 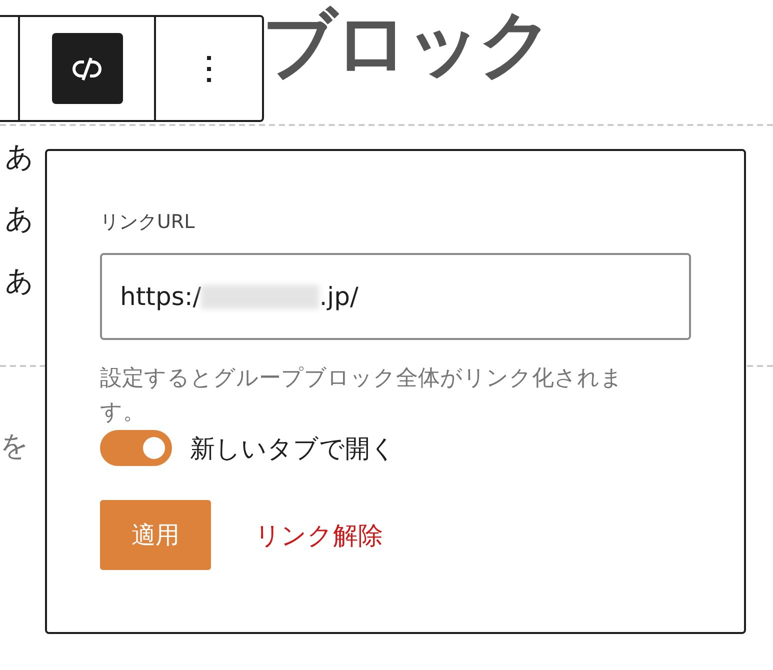 What do you see at coordinates (155, 535) in the screenshot?
I see `apply-button: 適用` at bounding box center [155, 535].